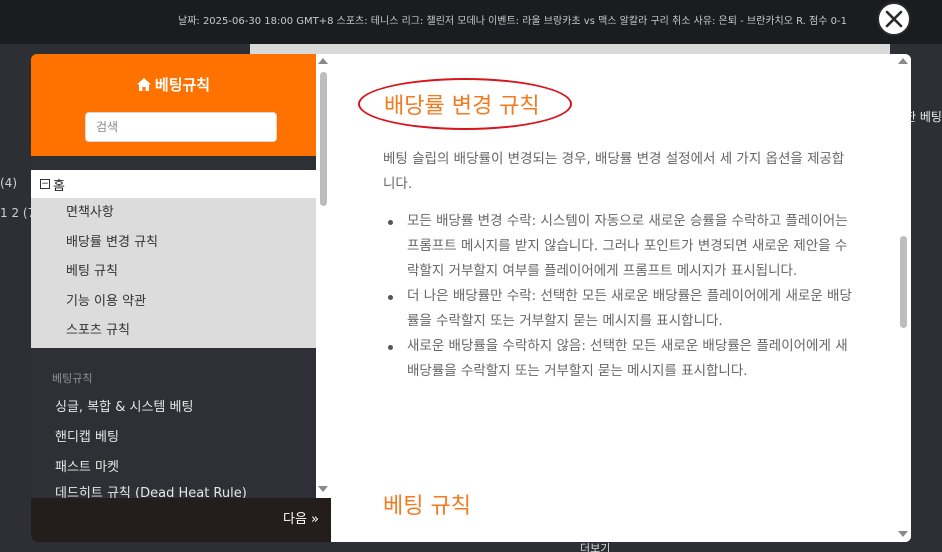 This screenshot has width=942, height=552. What do you see at coordinates (323, 139) in the screenshot?
I see `sidebar-scroll-thumb` at bounding box center [323, 139].